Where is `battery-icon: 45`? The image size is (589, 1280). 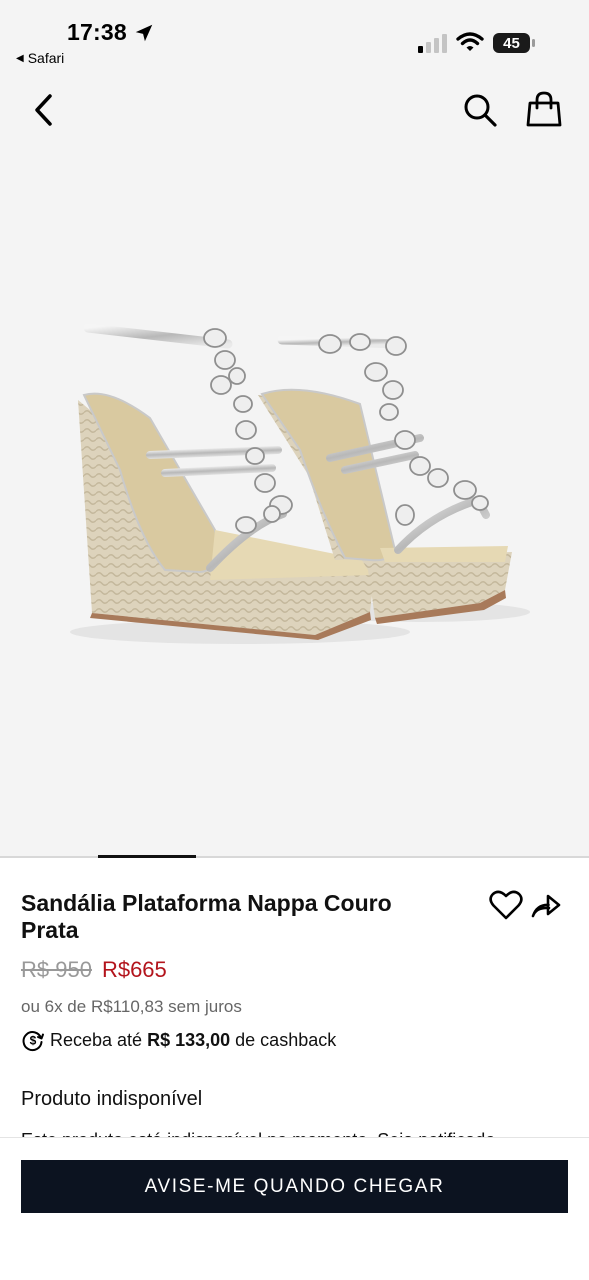
battery-icon: 45 is located at coordinates (514, 43).